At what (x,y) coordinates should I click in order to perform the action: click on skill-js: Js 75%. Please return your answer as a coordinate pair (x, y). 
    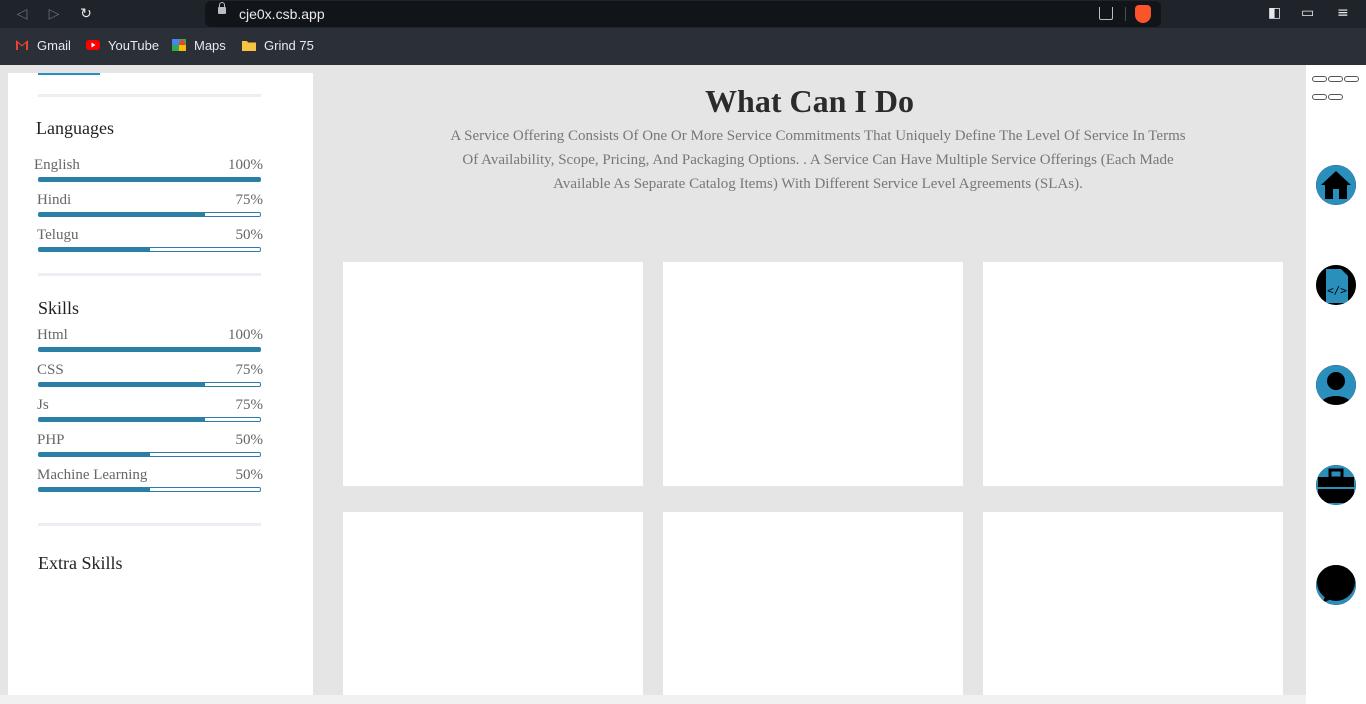
    Looking at the image, I should click on (150, 414).